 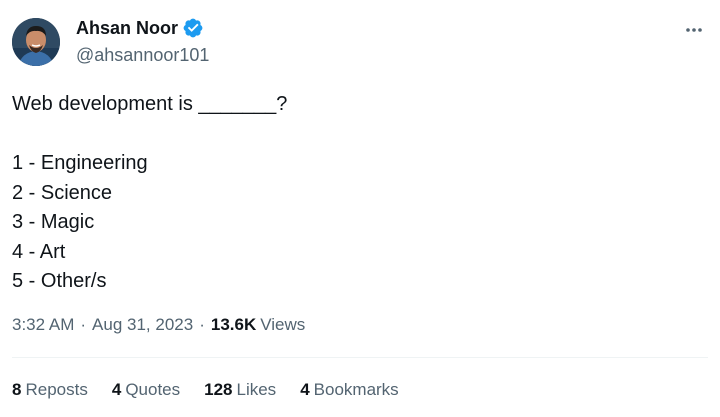 I want to click on quotes-label: Quotes, so click(x=153, y=389).